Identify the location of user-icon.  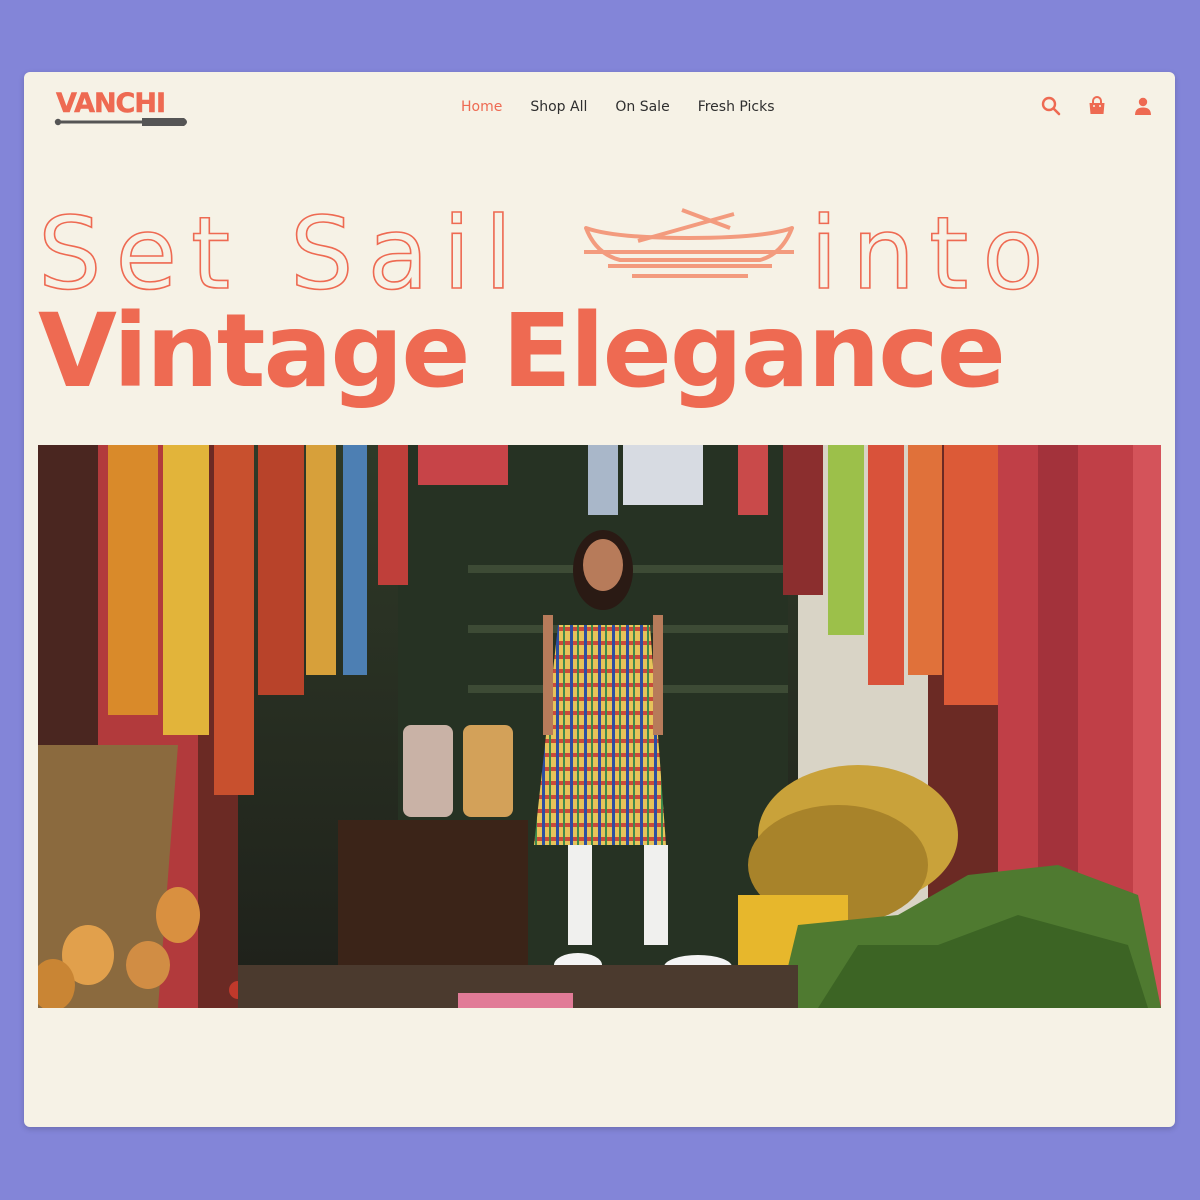
(1143, 106).